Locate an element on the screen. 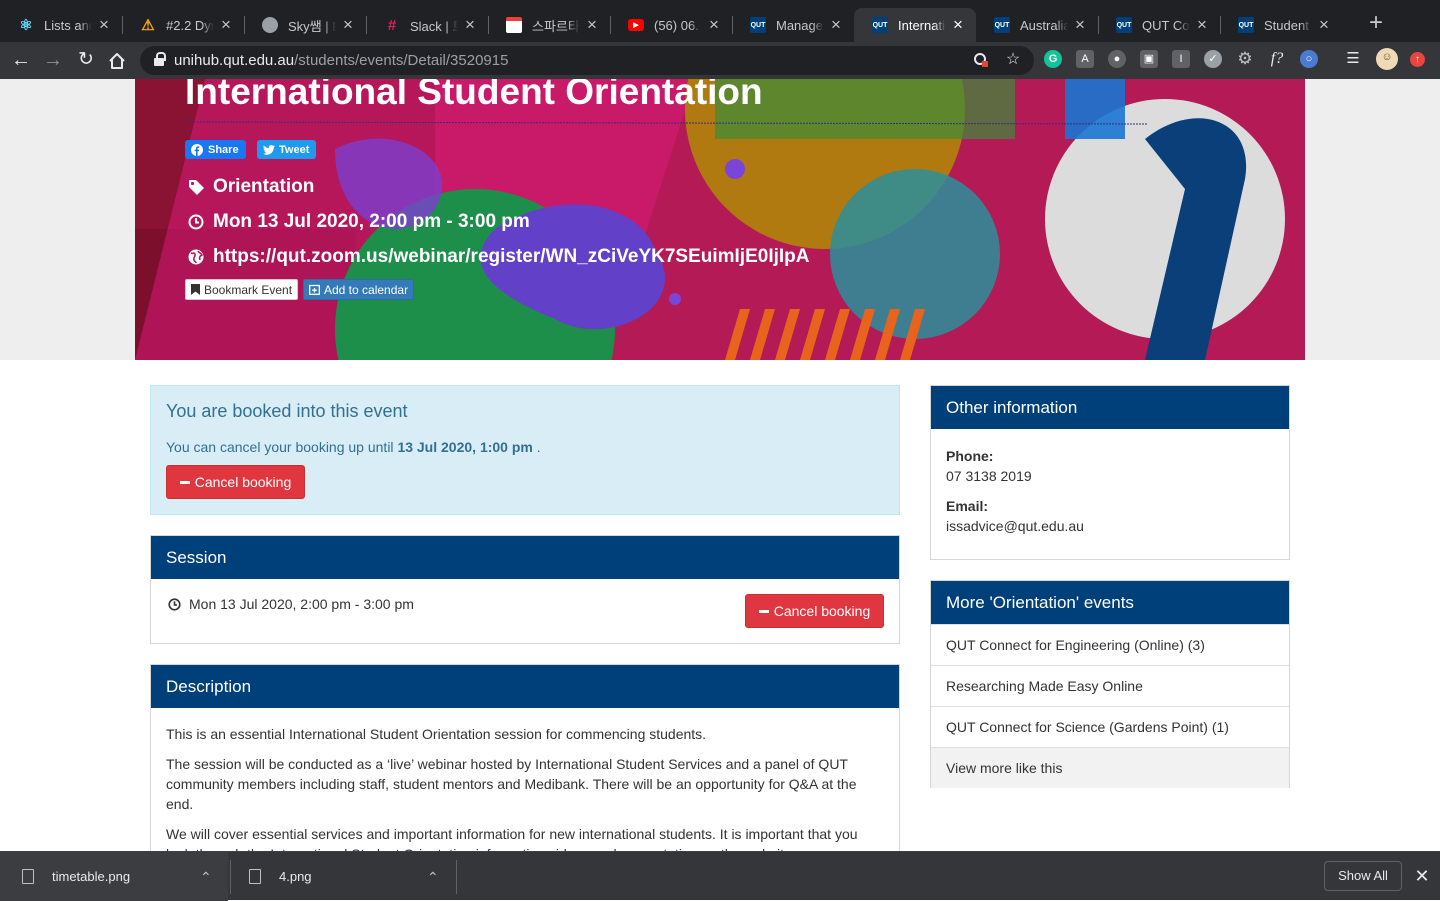 The width and height of the screenshot is (1440, 901). browser-tab: QUT QUT Conn× is located at coordinates (1159, 25).